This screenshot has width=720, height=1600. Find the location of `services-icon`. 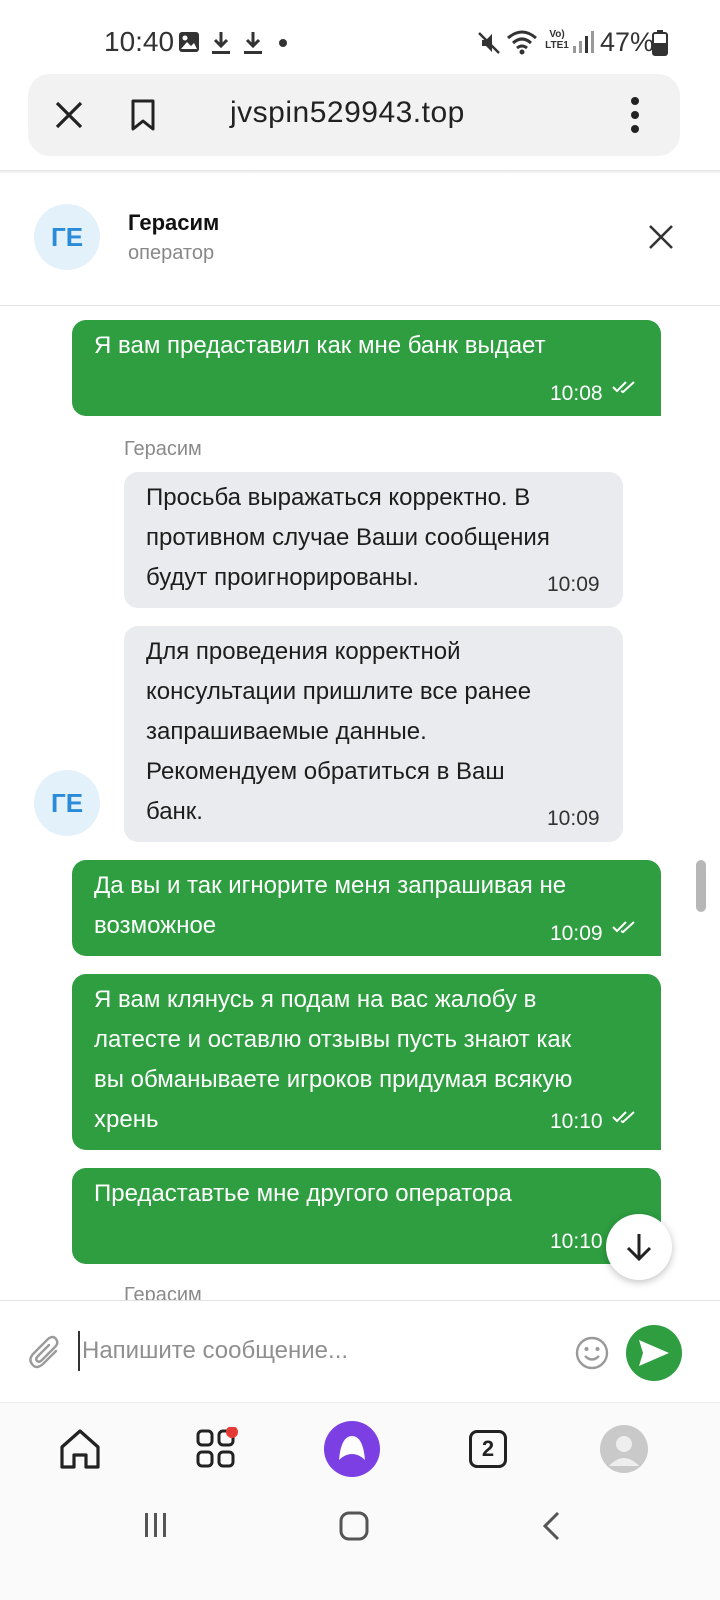

services-icon is located at coordinates (217, 1447).